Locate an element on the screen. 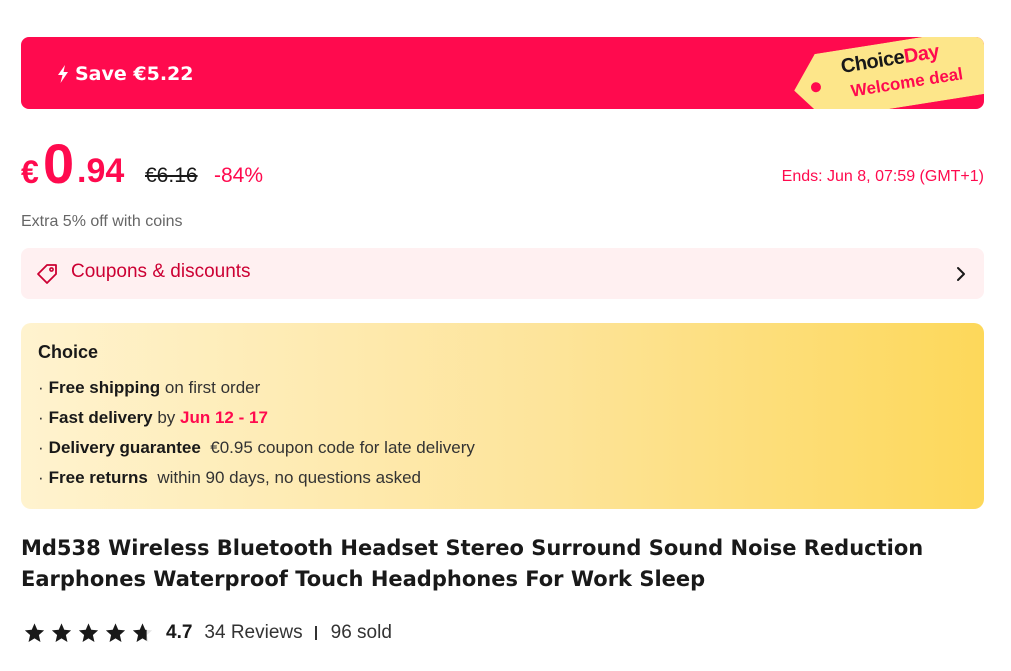  discount-percent: -84% is located at coordinates (239, 175).